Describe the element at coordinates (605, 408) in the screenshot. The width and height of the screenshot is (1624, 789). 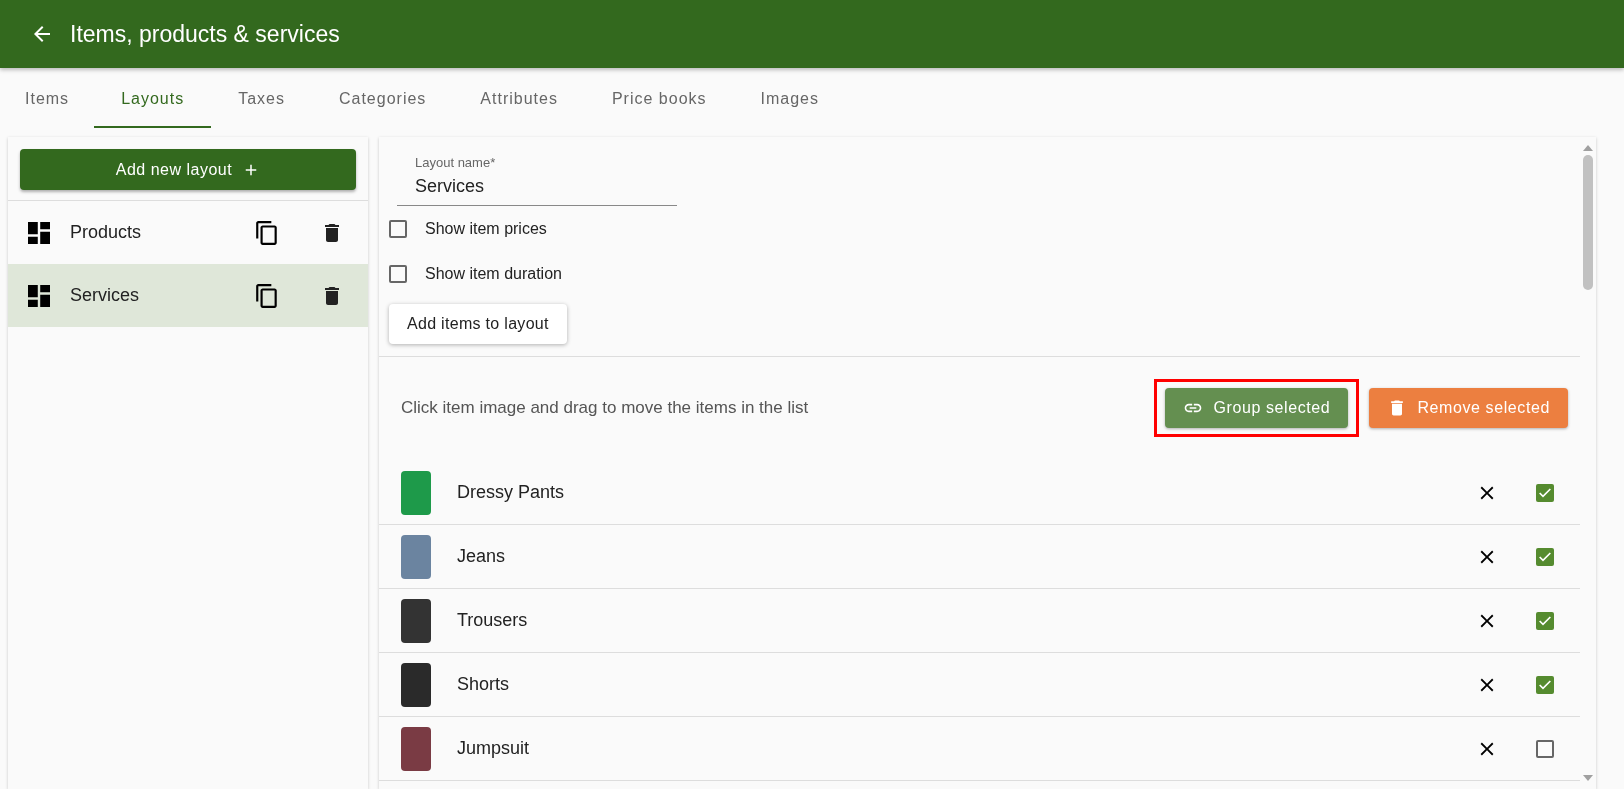
I see `drag-hint-text: Click item image and drag to move the items in the list` at that location.